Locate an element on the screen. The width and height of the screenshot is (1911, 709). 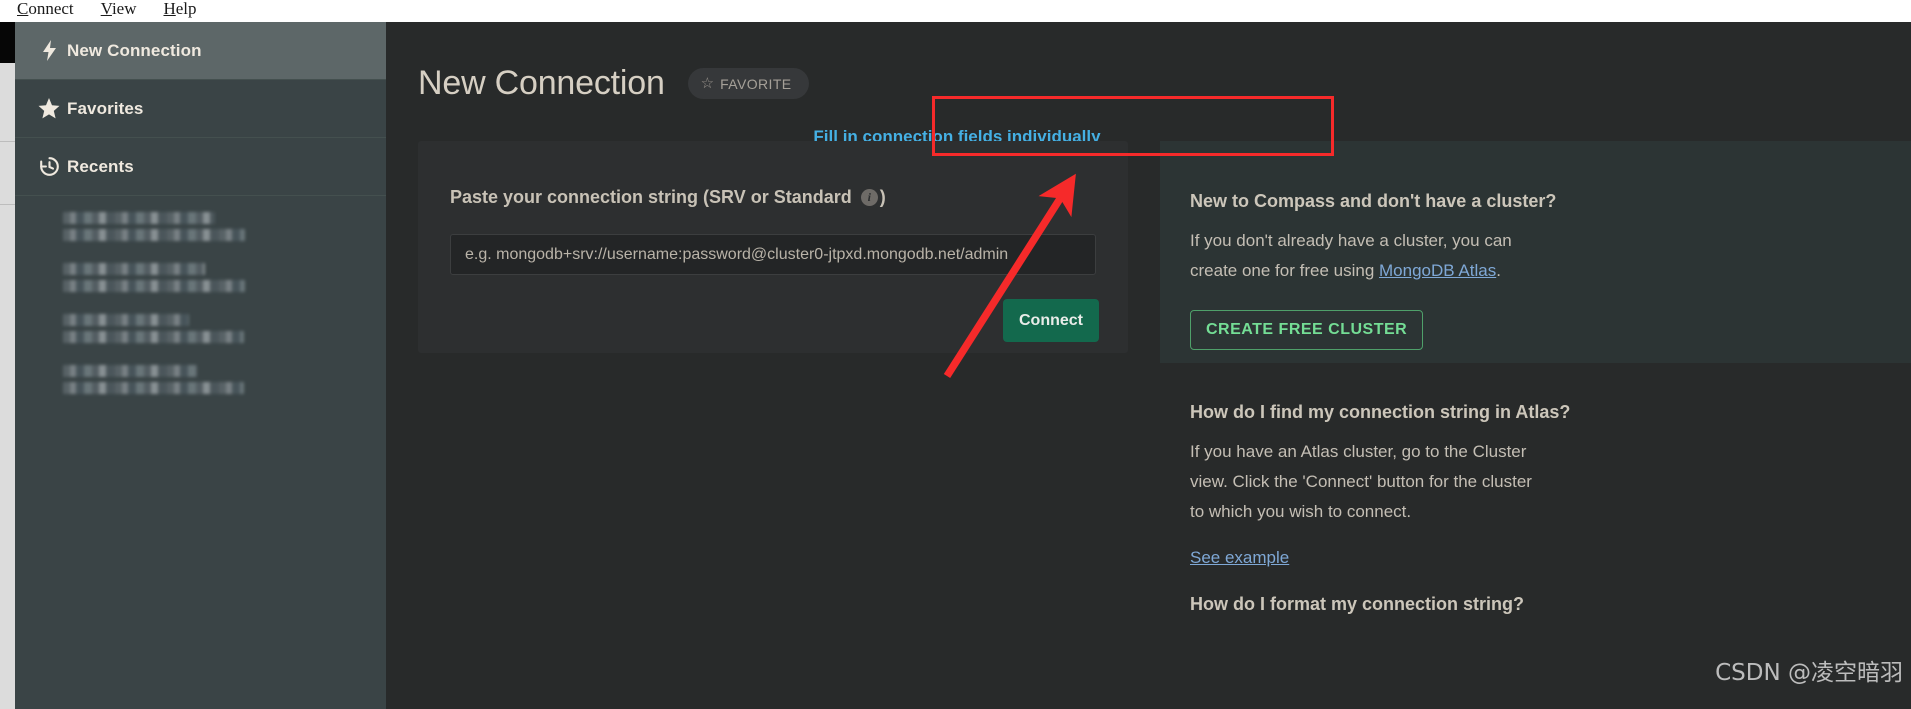
page-header: New Connection ☆ FAVORITE is located at coordinates (1148, 62).